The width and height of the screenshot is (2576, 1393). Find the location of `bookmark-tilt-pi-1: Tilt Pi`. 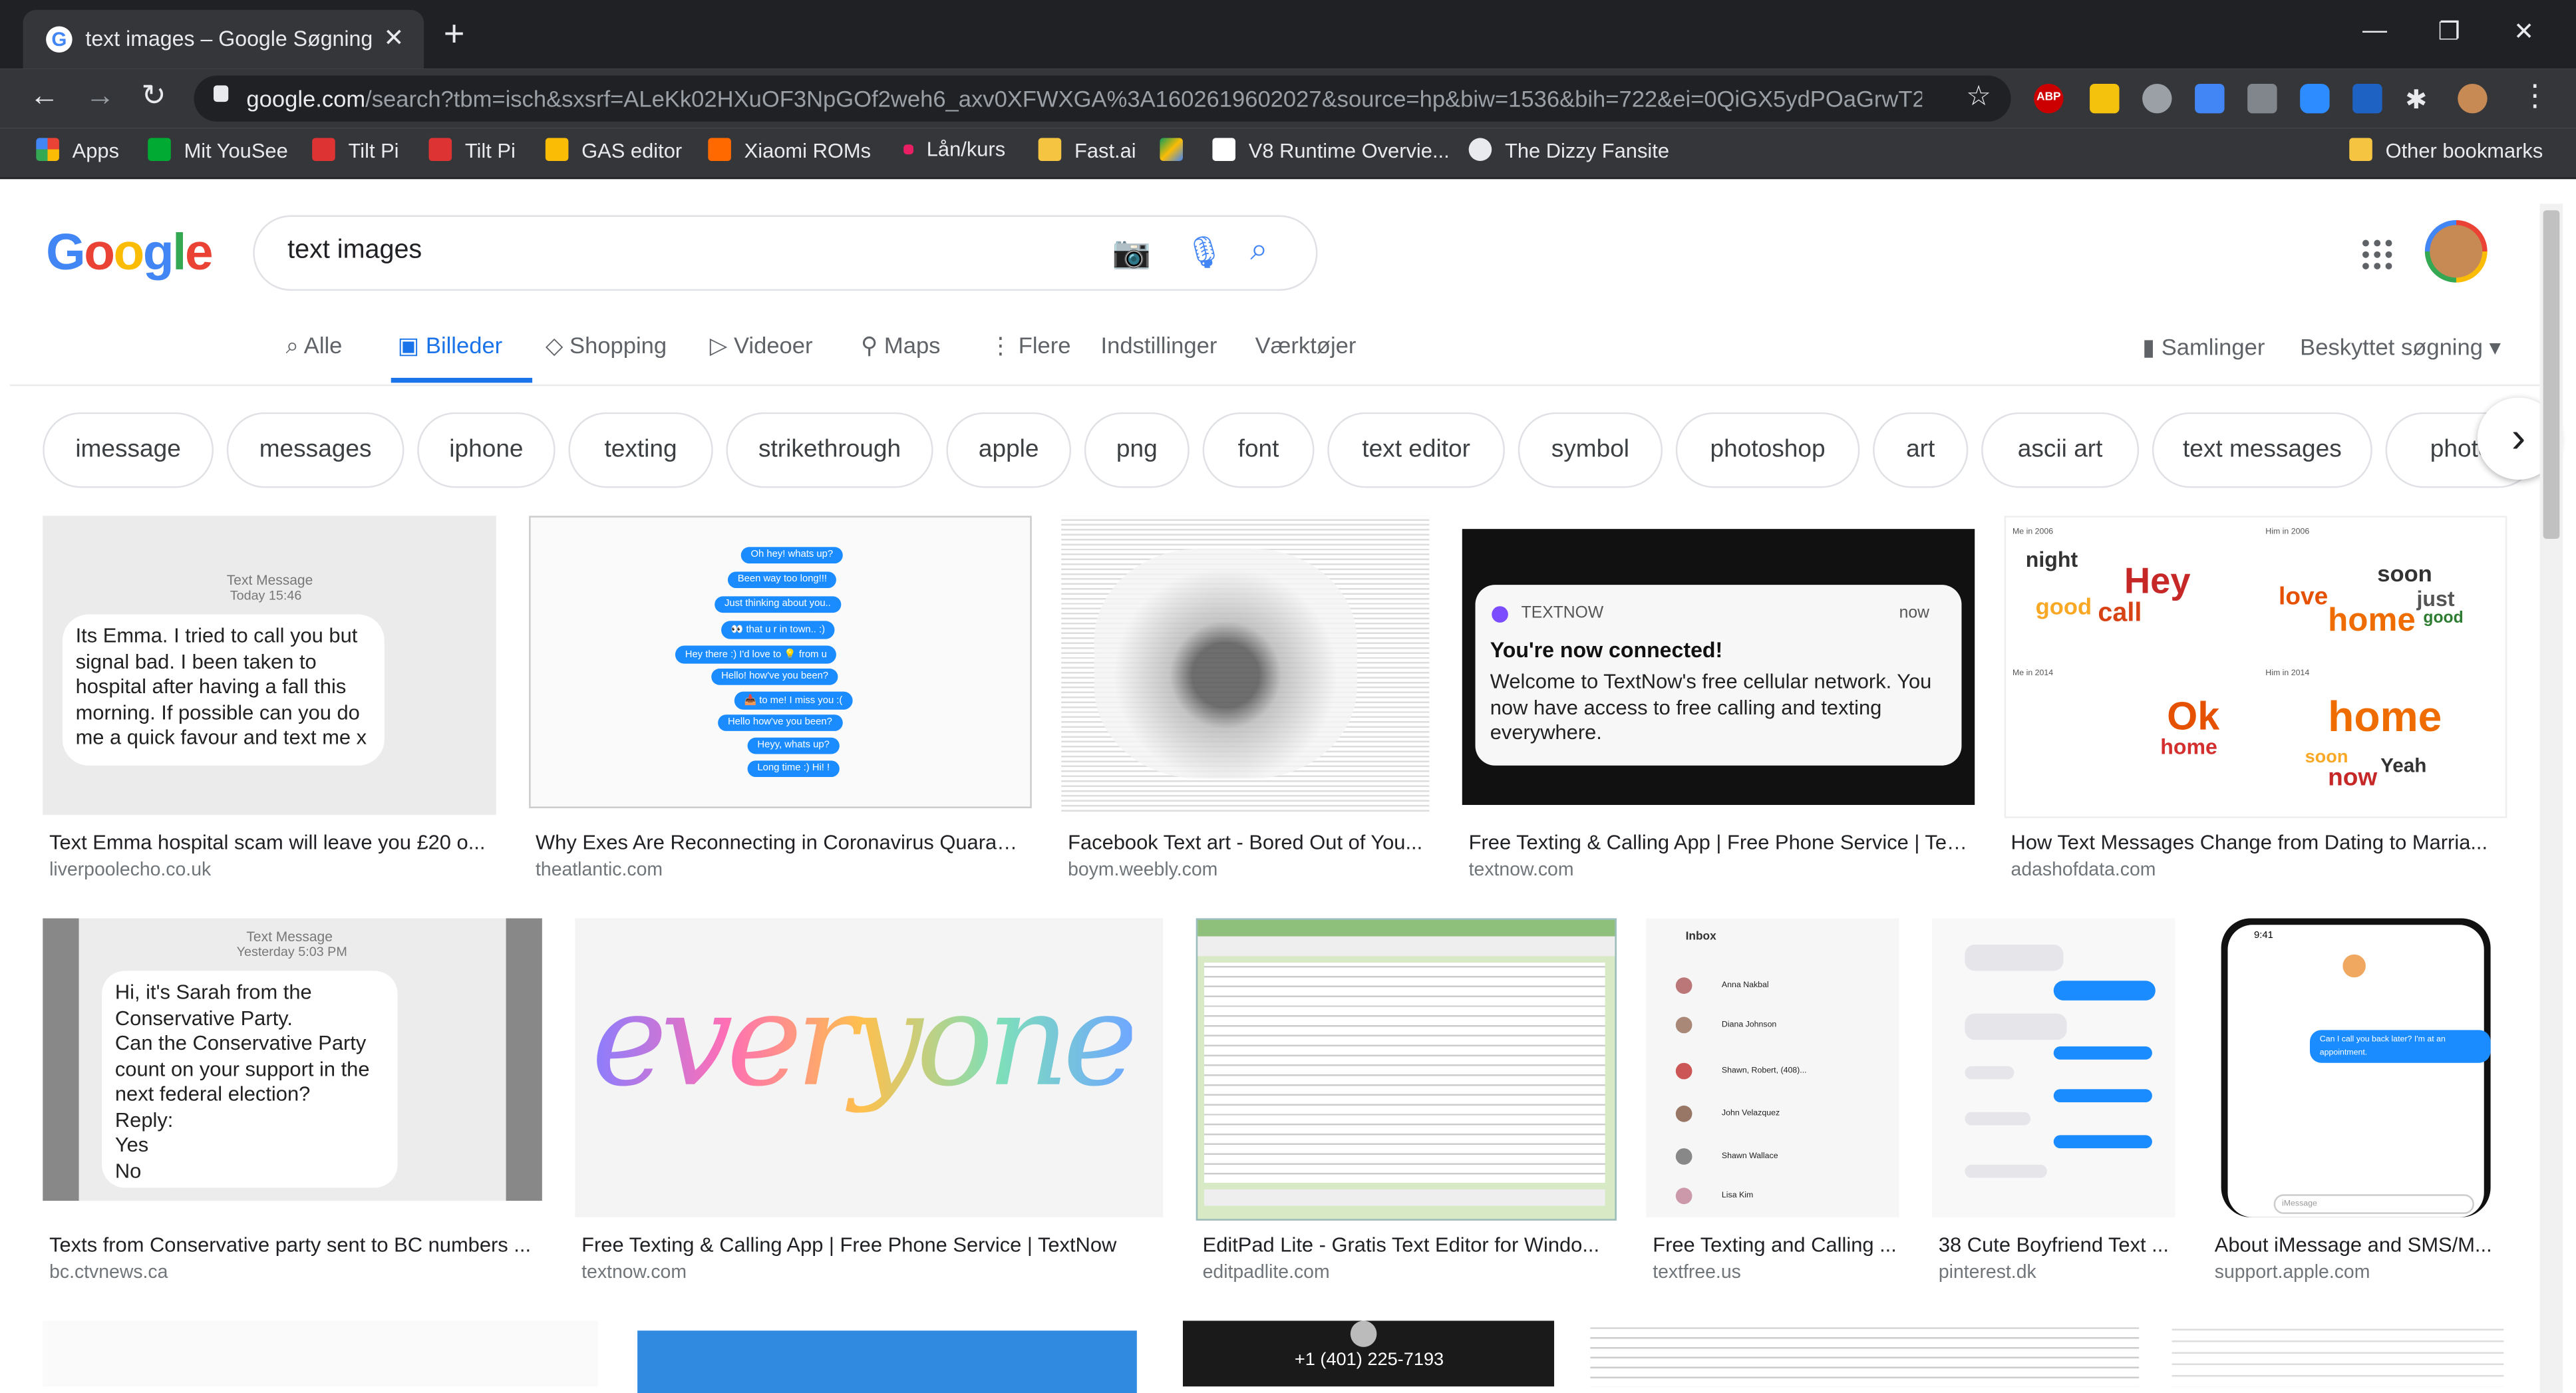

bookmark-tilt-pi-1: Tilt Pi is located at coordinates (355, 150).